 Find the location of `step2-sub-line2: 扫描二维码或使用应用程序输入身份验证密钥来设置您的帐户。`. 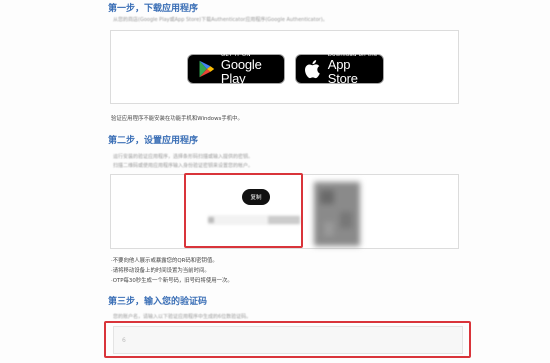

step2-sub-line2: 扫描二维码或使用应用程序输入身份验证密钥来设置您的帐户。 is located at coordinates (183, 166).